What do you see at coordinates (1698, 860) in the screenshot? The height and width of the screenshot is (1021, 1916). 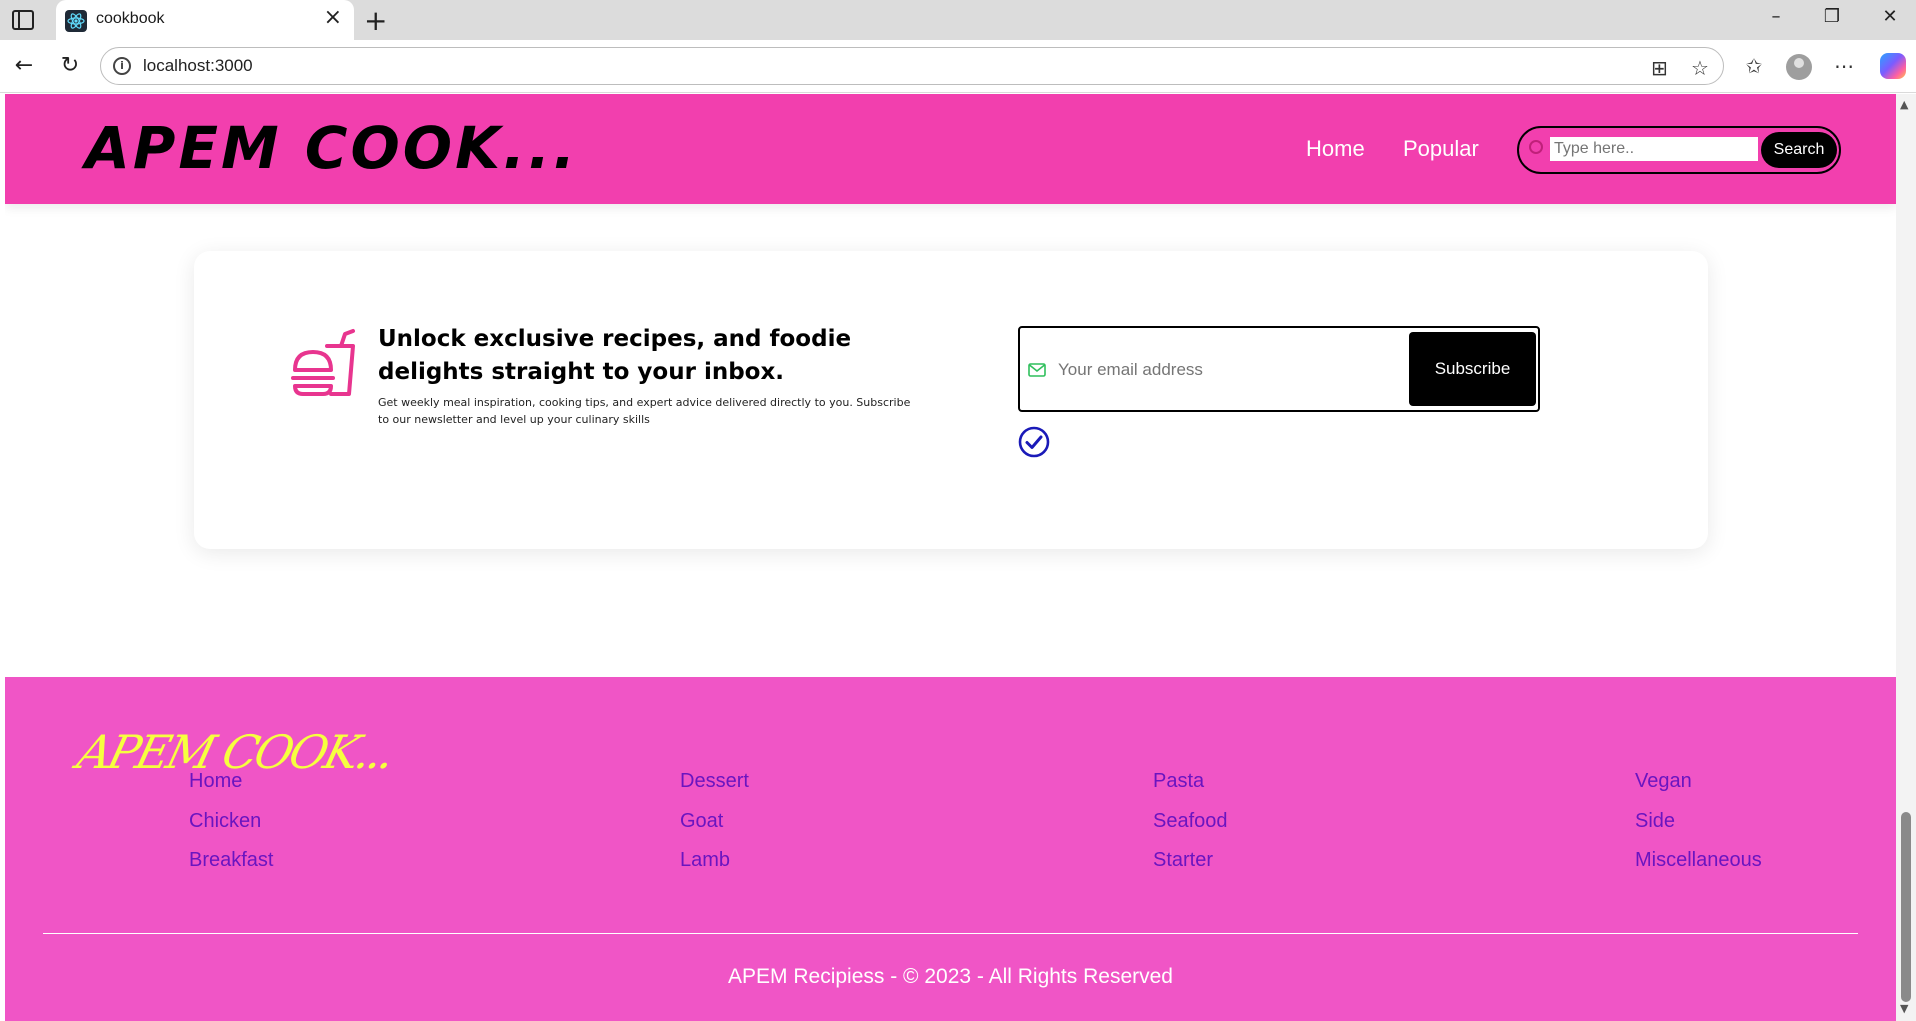 I see `footer-link-miscellaneous: Miscellaneous` at bounding box center [1698, 860].